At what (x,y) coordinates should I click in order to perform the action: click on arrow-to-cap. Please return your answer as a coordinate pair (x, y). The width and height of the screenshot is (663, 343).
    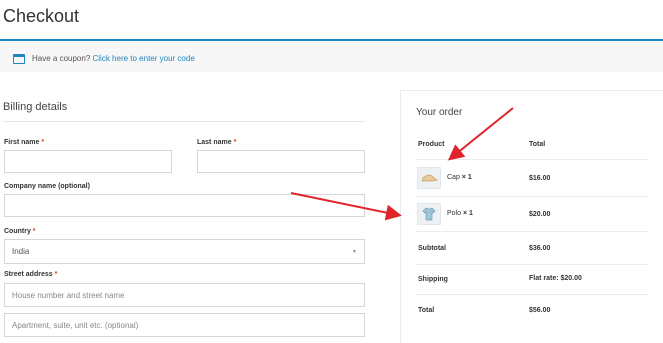
    Looking at the image, I should click on (480, 134).